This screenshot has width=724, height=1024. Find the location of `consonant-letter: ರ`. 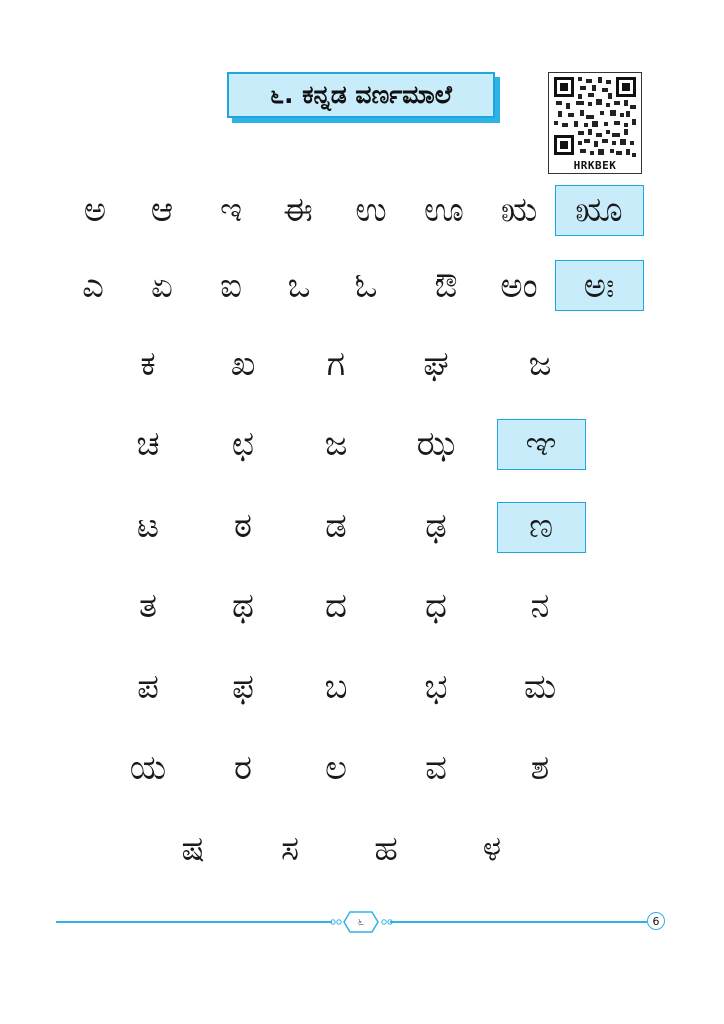

consonant-letter: ರ is located at coordinates (243, 768).